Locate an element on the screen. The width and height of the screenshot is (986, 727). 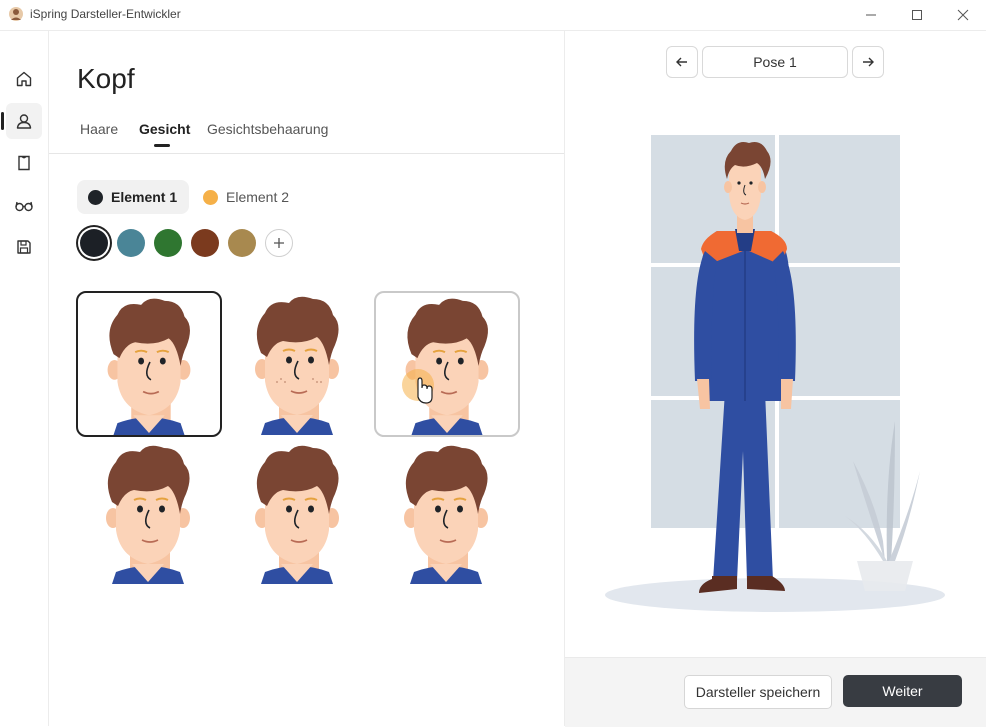
prev-pose-button is located at coordinates (682, 62).